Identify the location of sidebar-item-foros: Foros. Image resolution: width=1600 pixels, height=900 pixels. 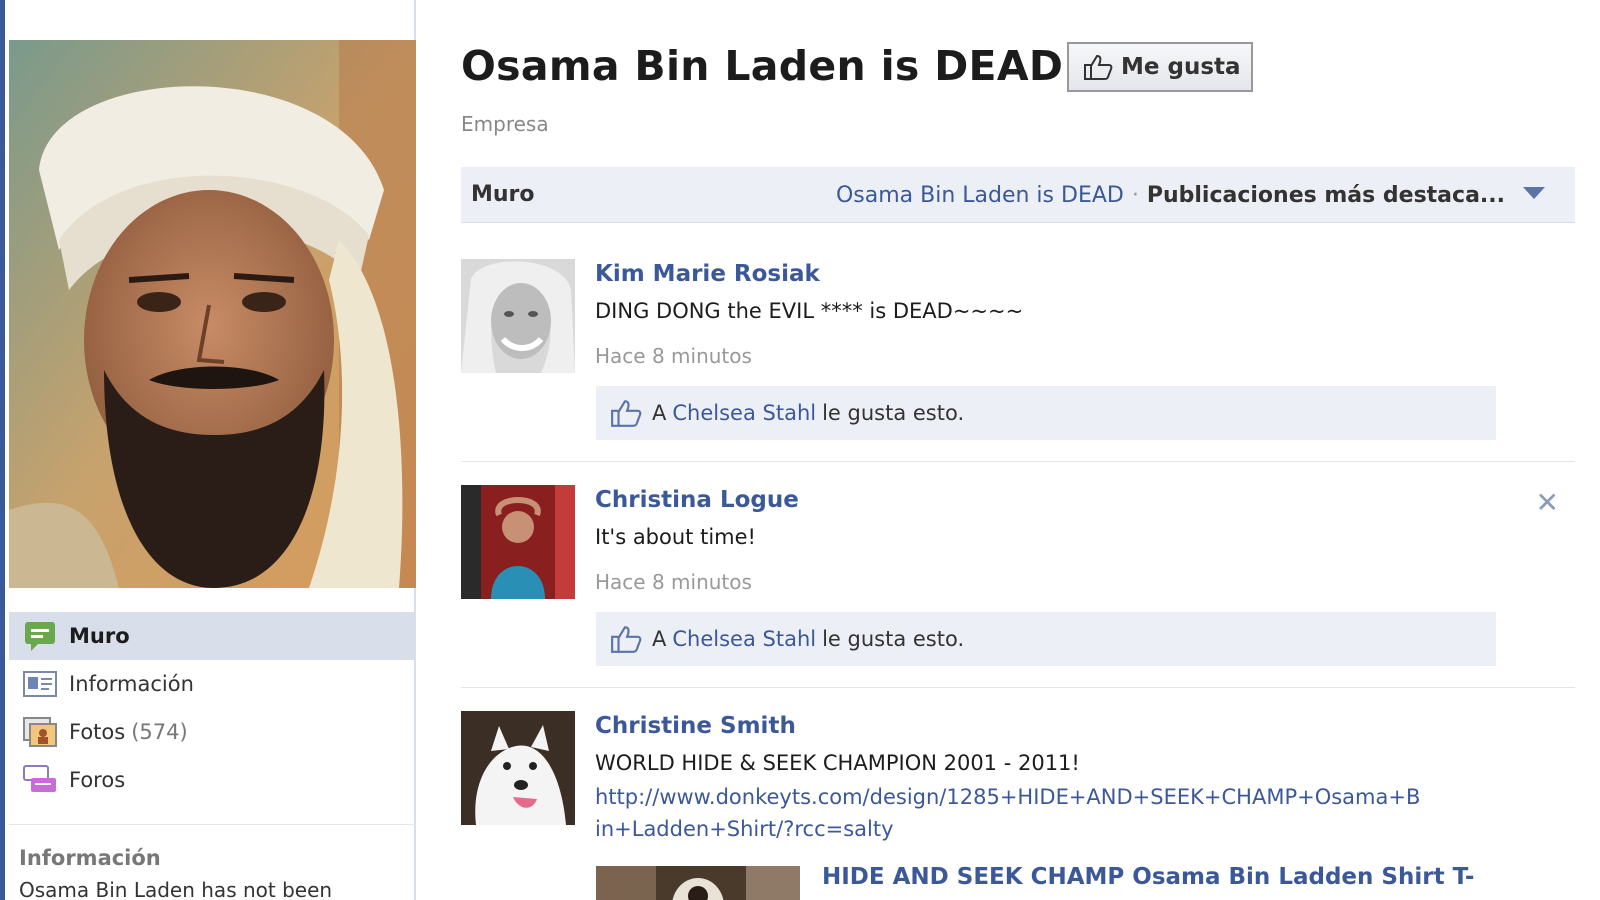
(212, 780).